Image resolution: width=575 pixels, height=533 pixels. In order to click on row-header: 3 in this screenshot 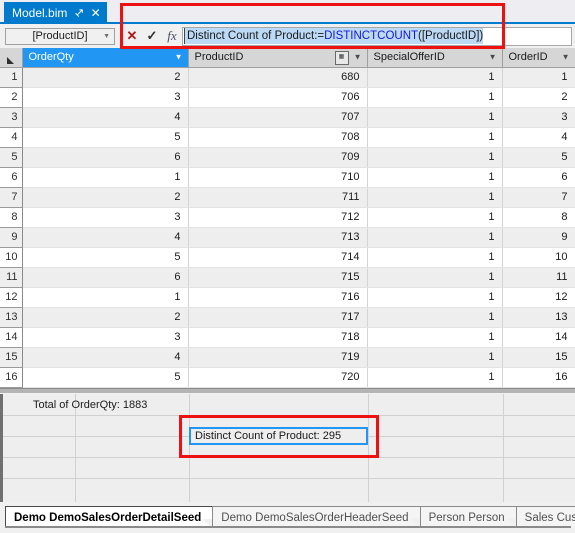, I will do `click(11, 117)`.